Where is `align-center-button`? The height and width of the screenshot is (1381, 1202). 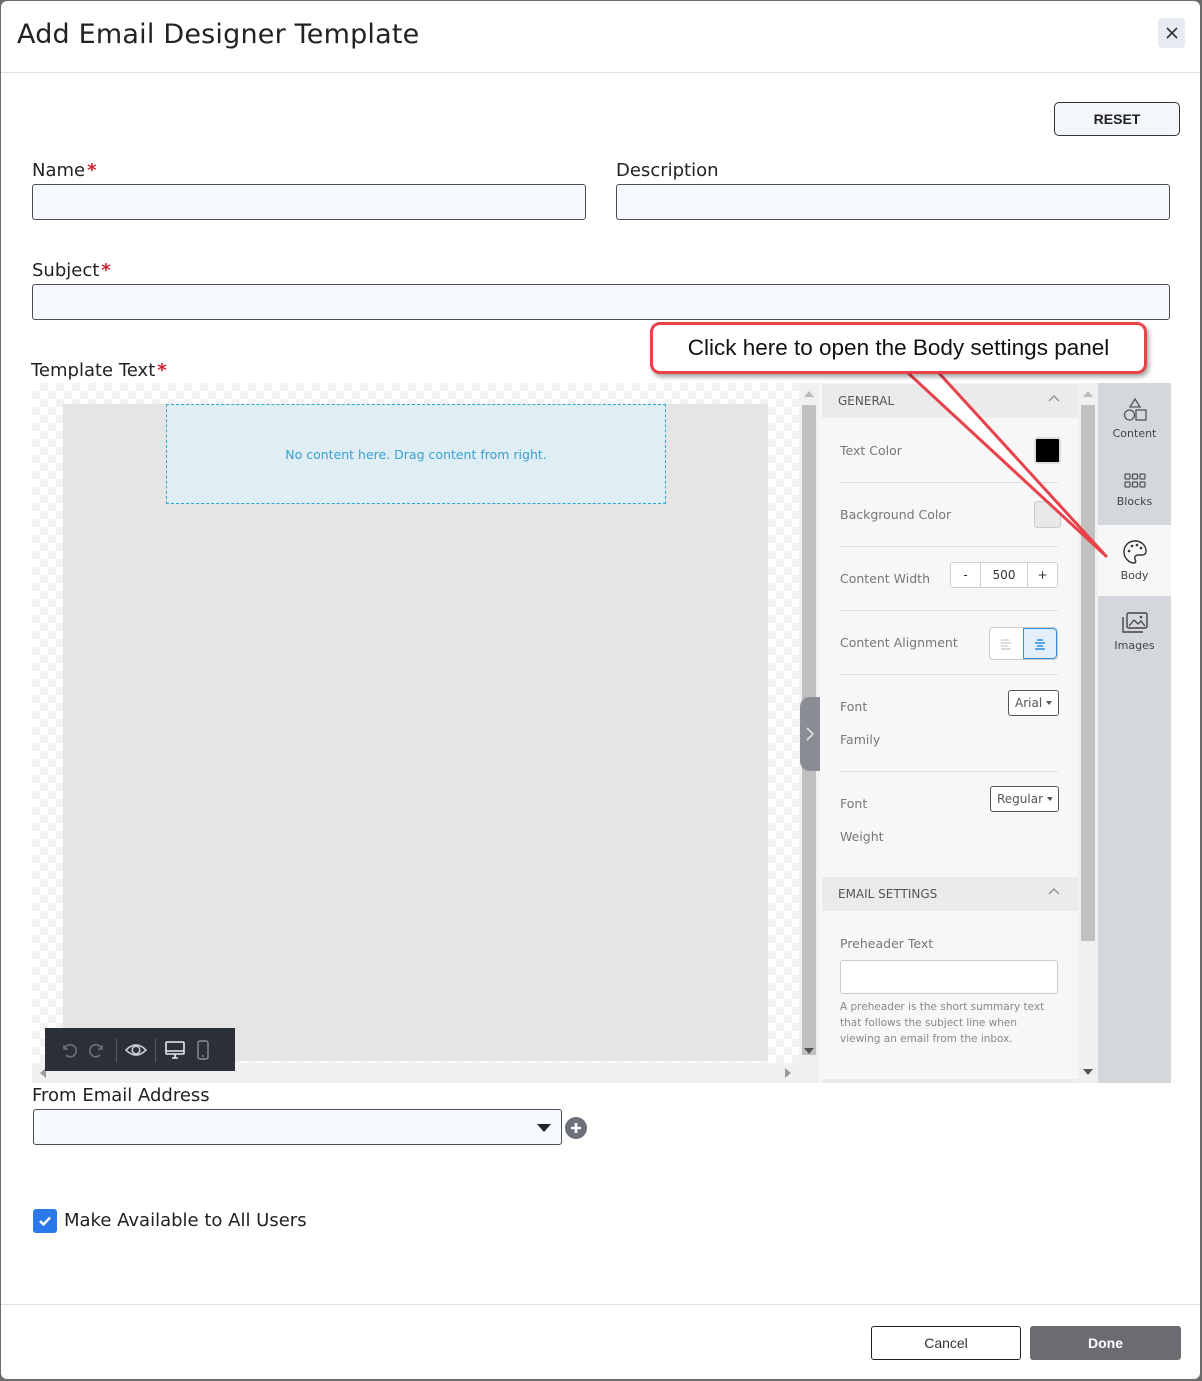 align-center-button is located at coordinates (1039, 643).